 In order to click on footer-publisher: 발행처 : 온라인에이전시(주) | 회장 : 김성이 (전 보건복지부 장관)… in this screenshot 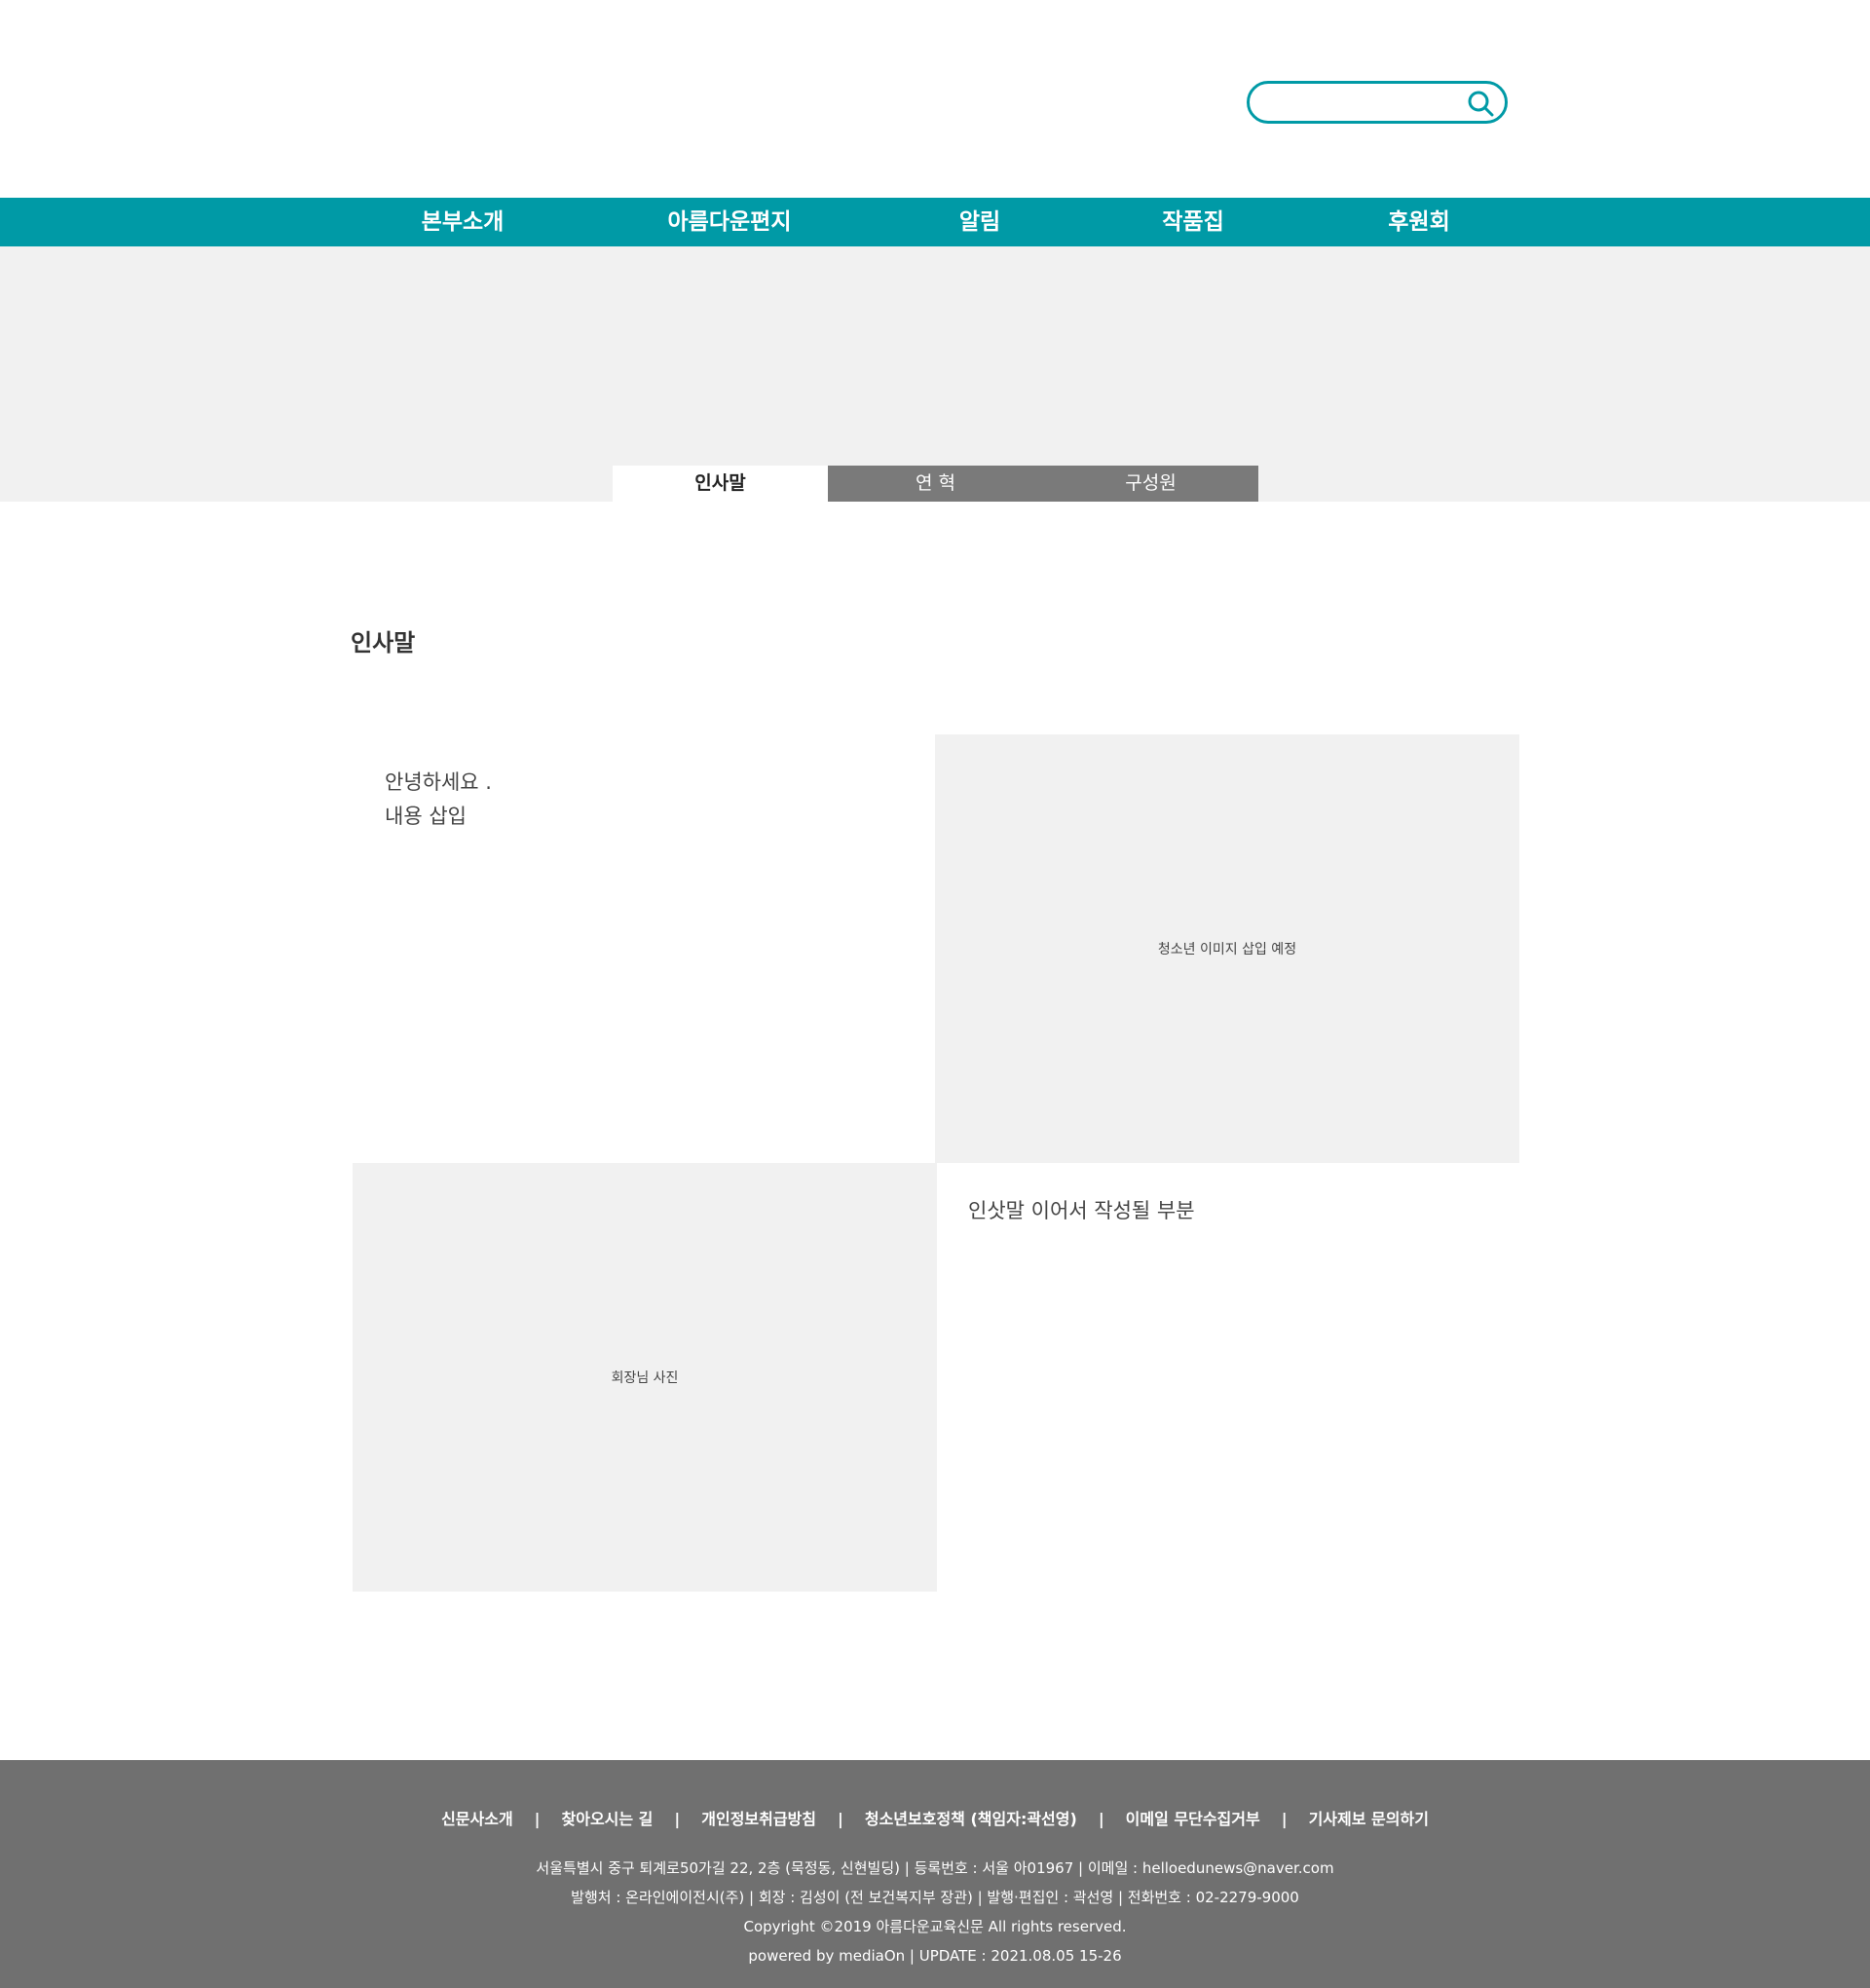, I will do `click(935, 1897)`.